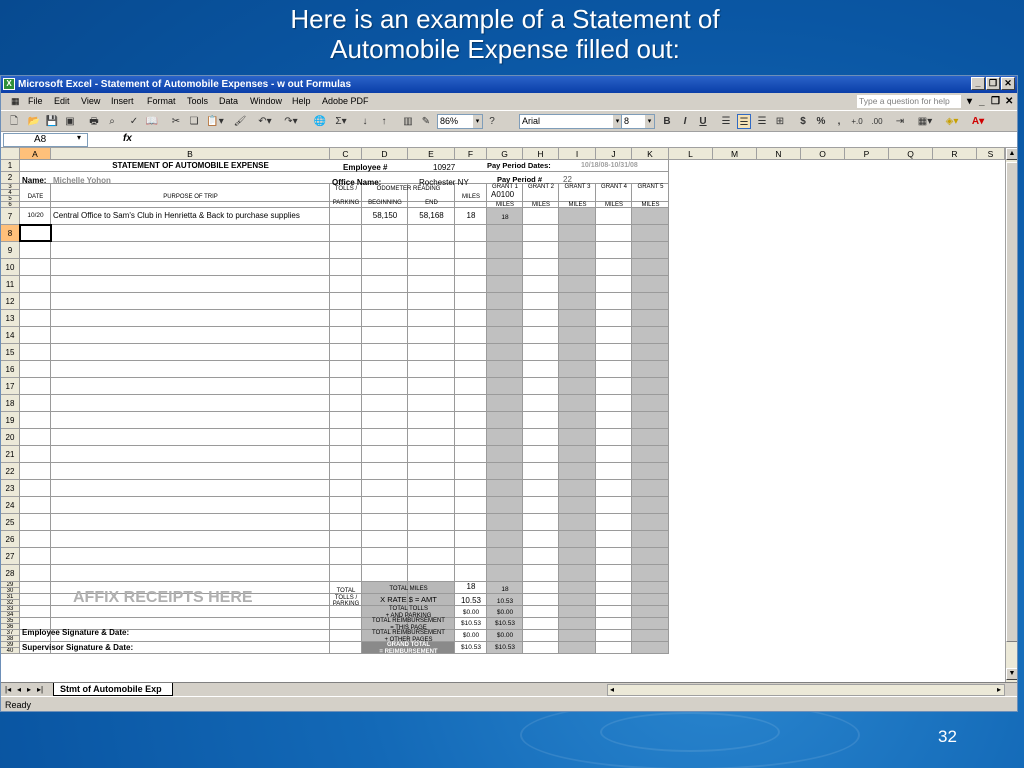 The height and width of the screenshot is (768, 1024). Describe the element at coordinates (685, 121) in the screenshot. I see `italic-button: I` at that location.